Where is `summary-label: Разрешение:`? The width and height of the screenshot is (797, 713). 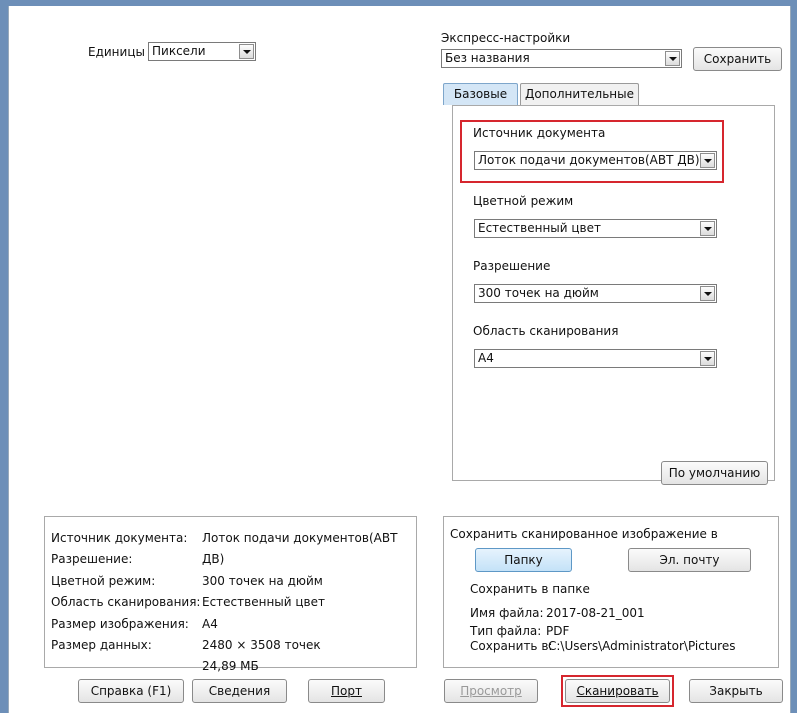 summary-label: Разрешение: is located at coordinates (92, 559).